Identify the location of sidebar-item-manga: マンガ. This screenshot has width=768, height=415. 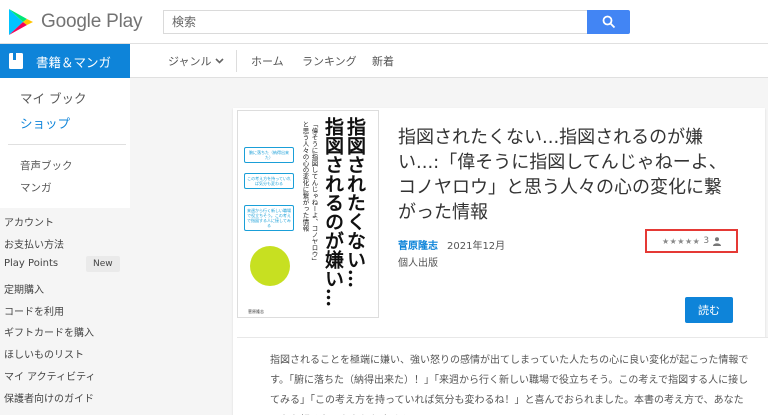
(36, 187).